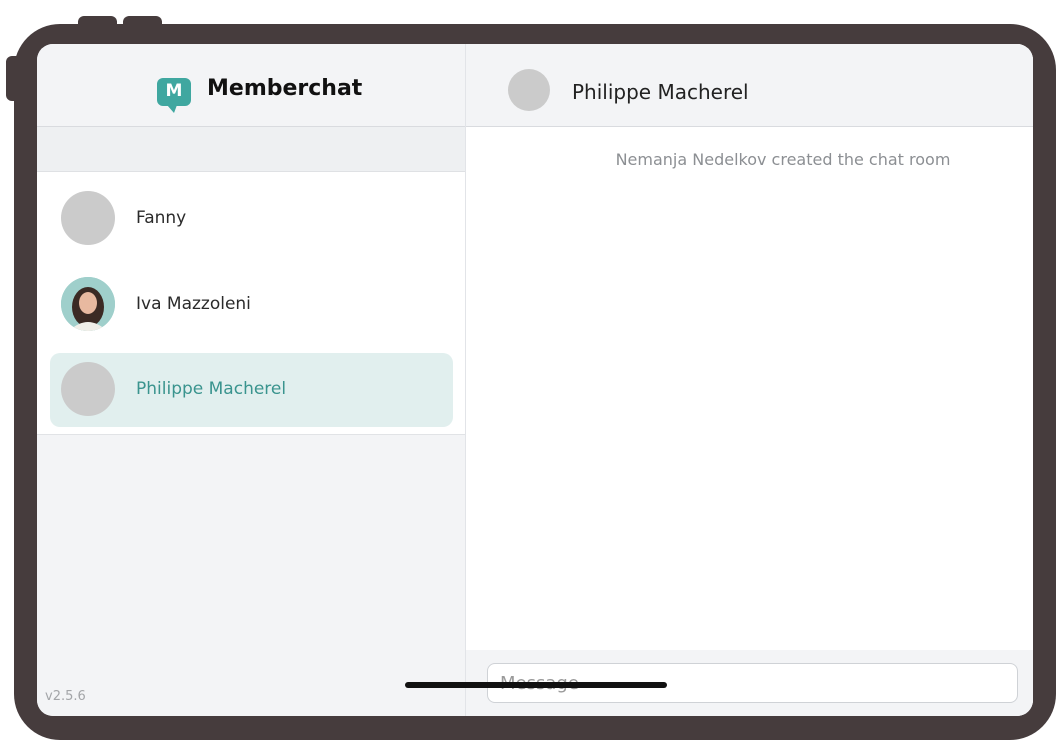 The image size is (1063, 742). What do you see at coordinates (660, 92) in the screenshot?
I see `chat-title: Philippe Macherel` at bounding box center [660, 92].